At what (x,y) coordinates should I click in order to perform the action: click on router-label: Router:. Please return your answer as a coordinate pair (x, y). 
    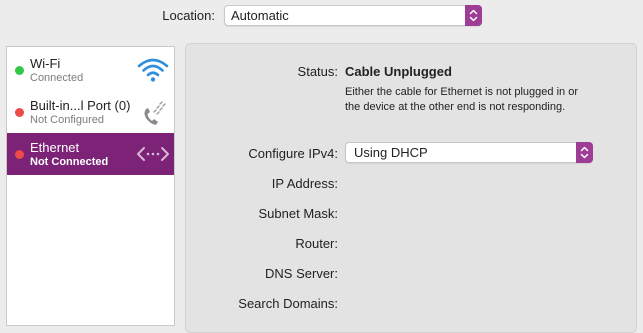
    Looking at the image, I should click on (316, 243).